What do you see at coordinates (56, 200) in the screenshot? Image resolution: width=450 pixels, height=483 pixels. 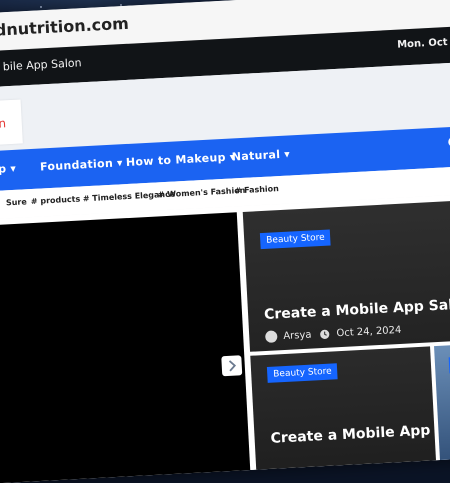 I see `tag-link: # products` at bounding box center [56, 200].